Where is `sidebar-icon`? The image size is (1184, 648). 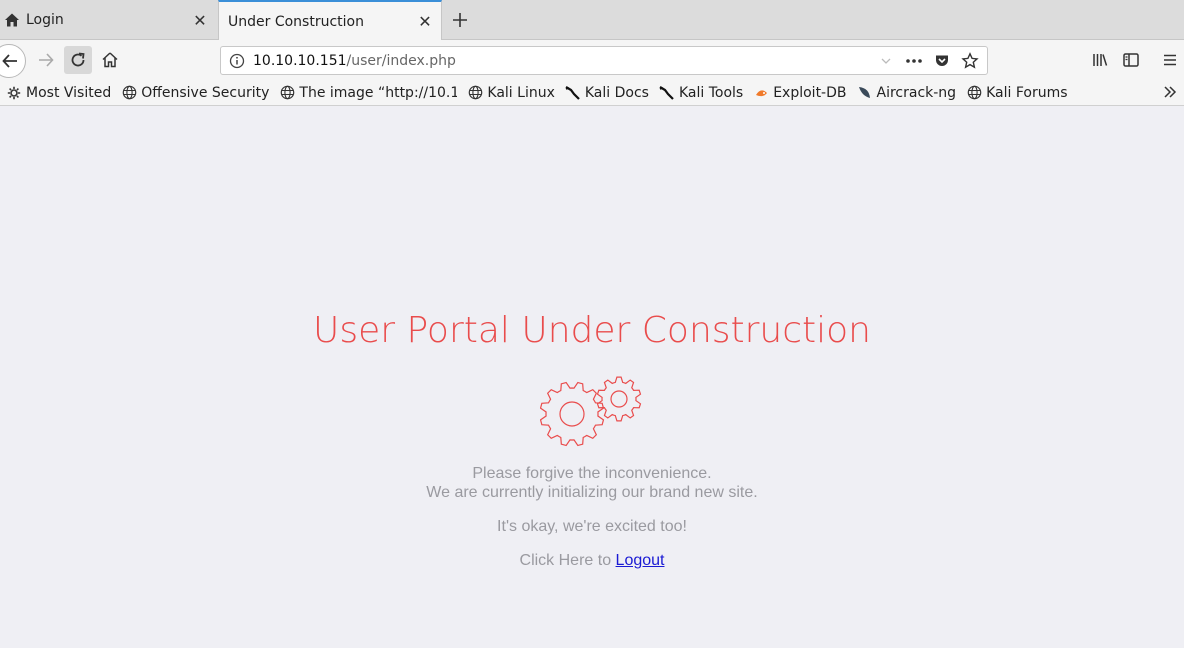 sidebar-icon is located at coordinates (1131, 60).